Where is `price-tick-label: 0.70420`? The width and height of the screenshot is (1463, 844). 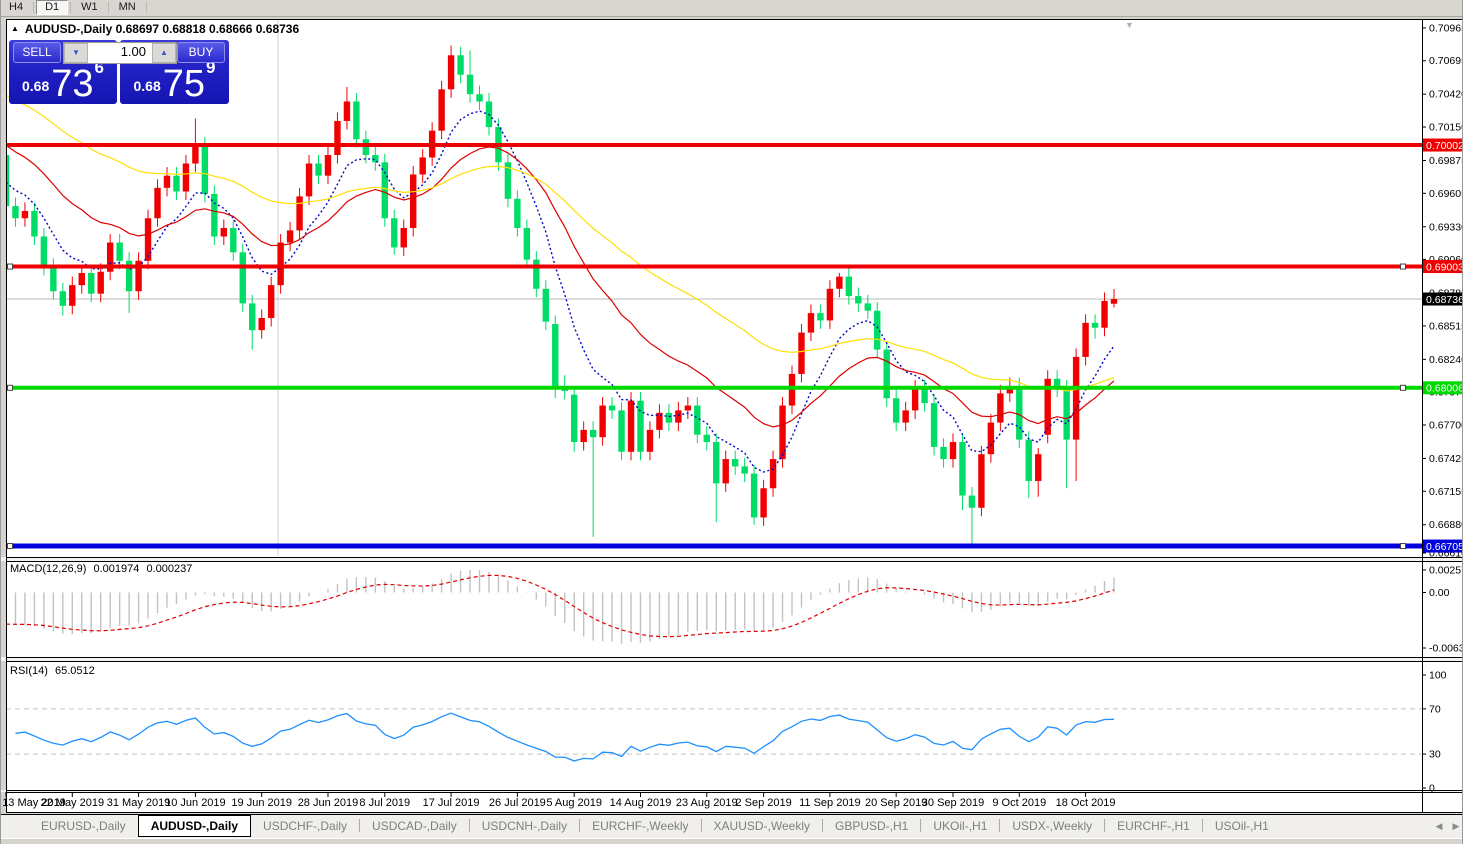
price-tick-label: 0.70420 is located at coordinates (1446, 95).